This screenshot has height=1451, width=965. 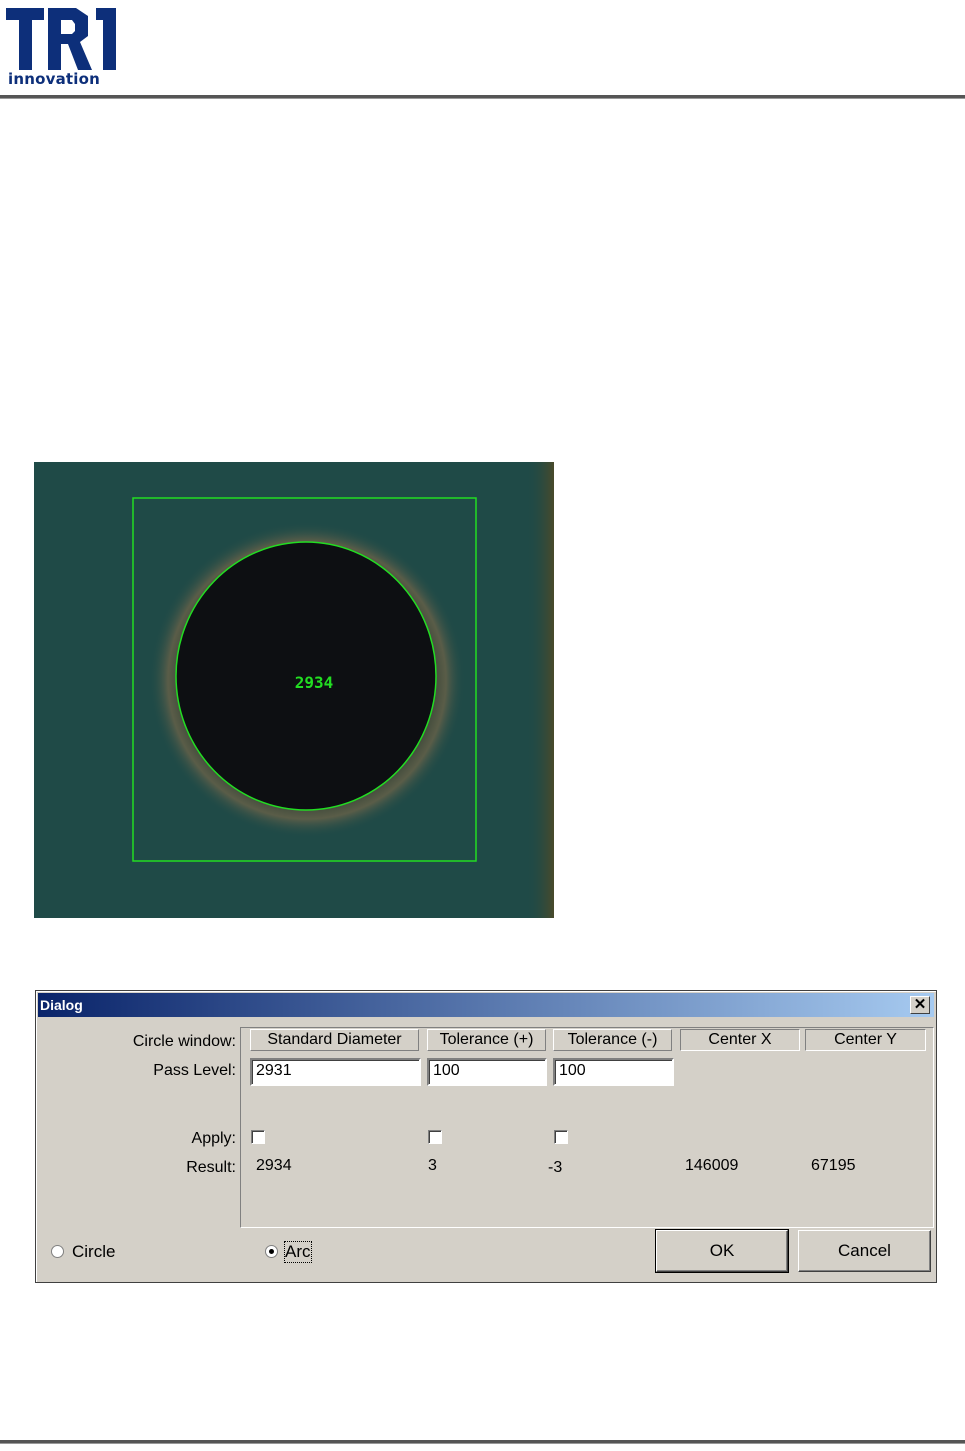 What do you see at coordinates (833, 1165) in the screenshot?
I see `result-center-y: 67195` at bounding box center [833, 1165].